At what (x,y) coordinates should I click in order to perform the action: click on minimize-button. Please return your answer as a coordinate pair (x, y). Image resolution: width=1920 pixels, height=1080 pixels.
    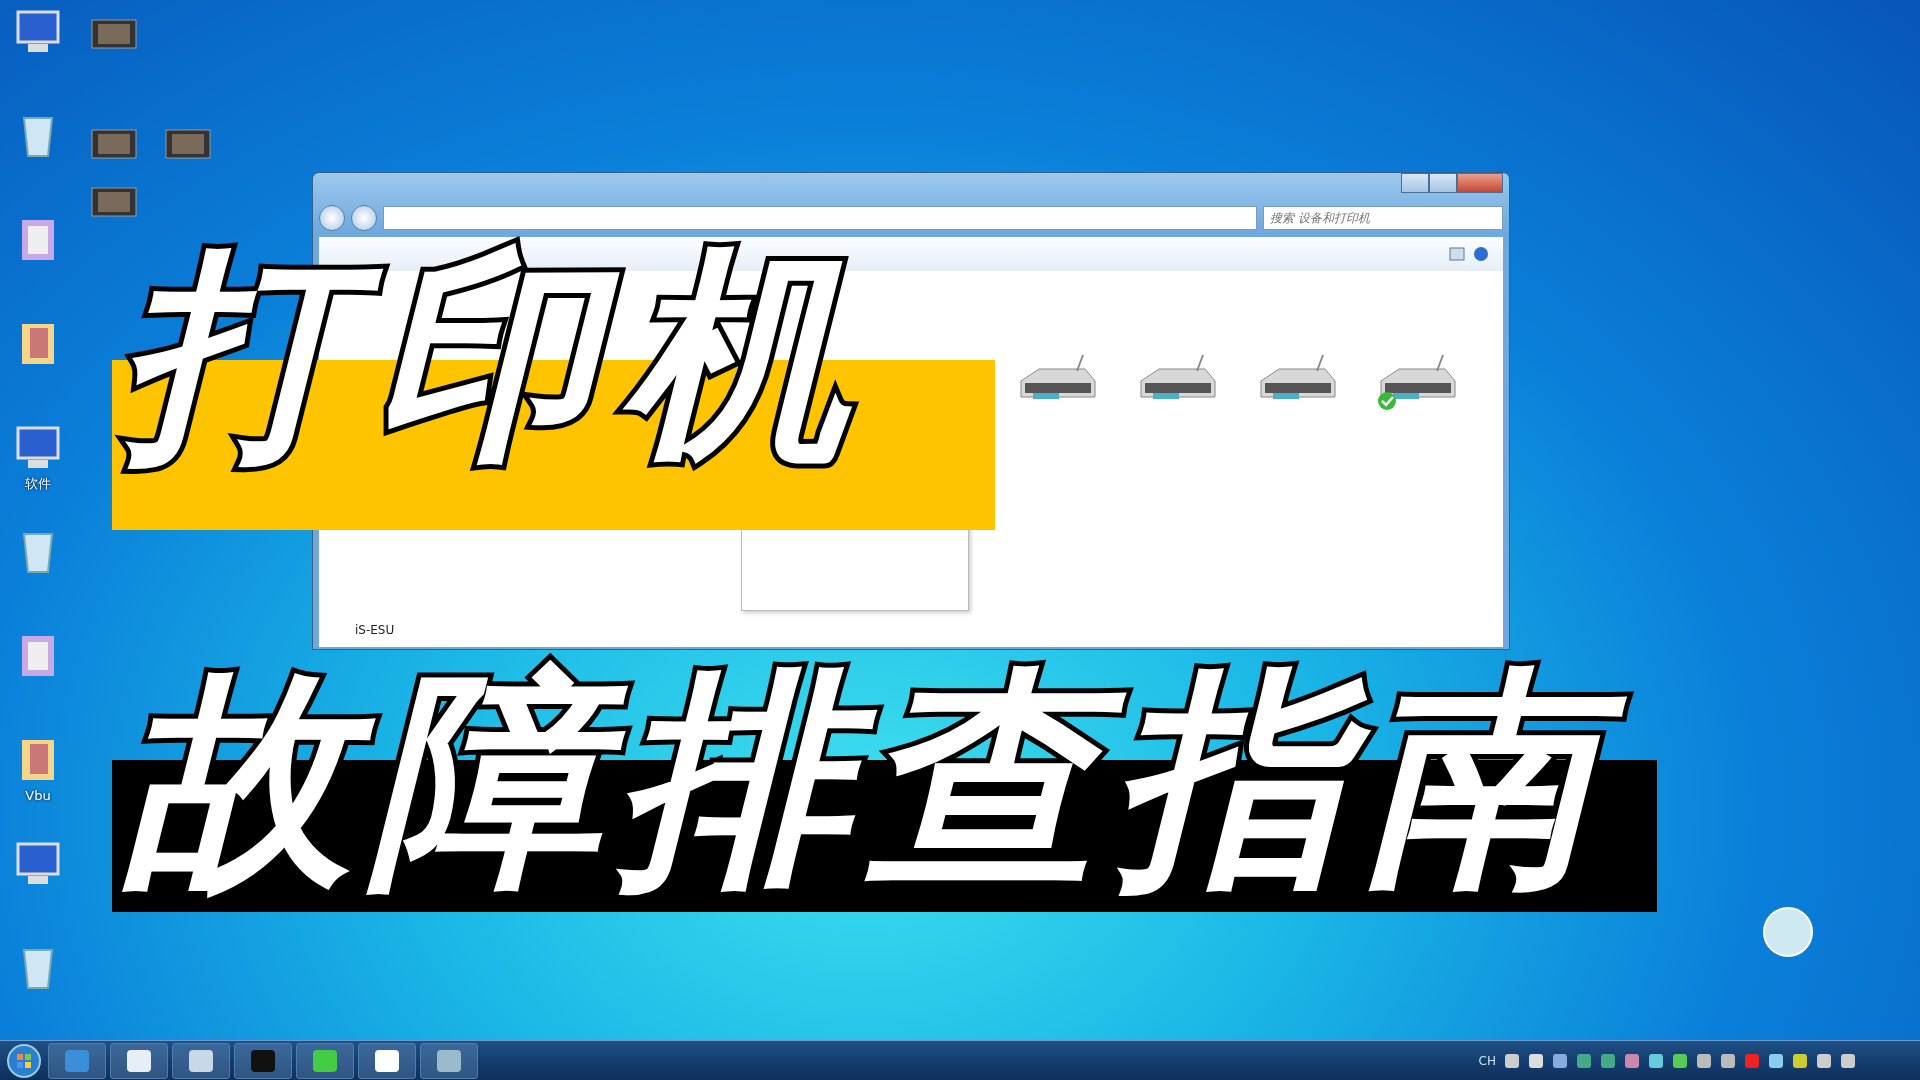
    Looking at the image, I should click on (1415, 183).